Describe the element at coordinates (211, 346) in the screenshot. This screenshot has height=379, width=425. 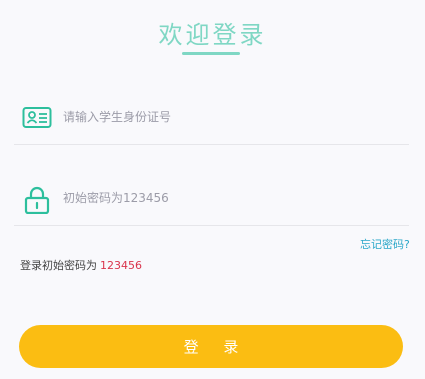
I see `login-button: 登 录` at that location.